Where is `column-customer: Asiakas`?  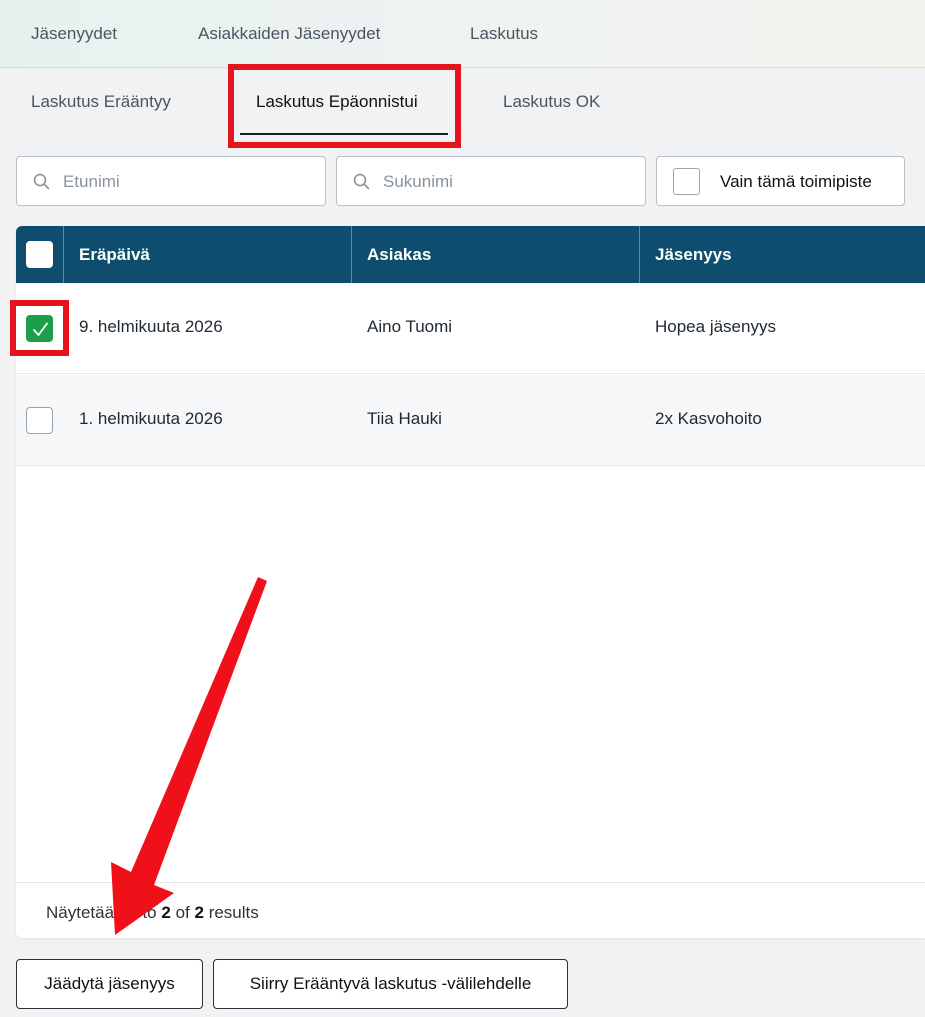
column-customer: Asiakas is located at coordinates (391, 254).